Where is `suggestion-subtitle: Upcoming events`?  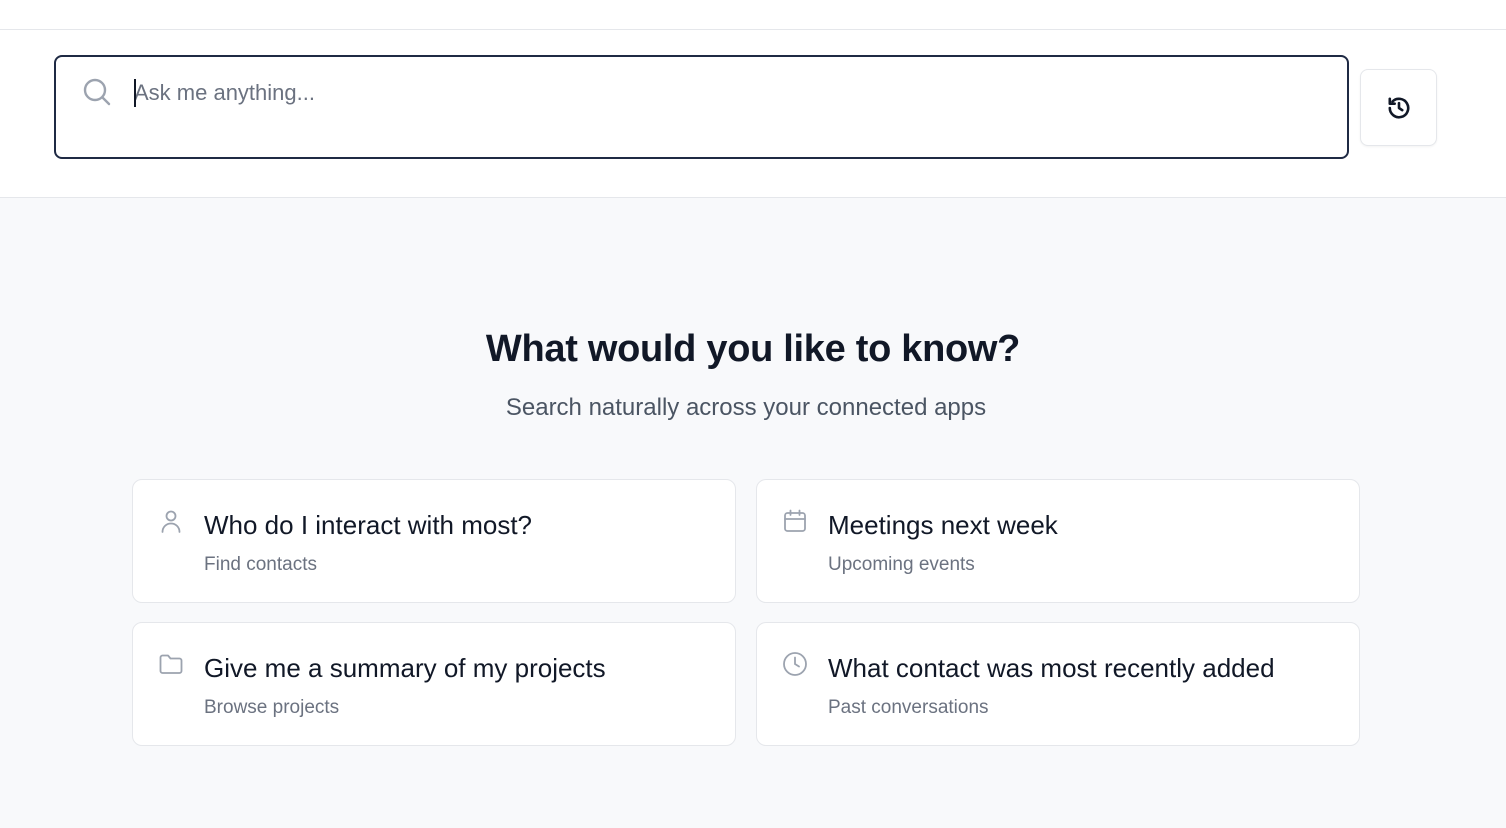 suggestion-subtitle: Upcoming events is located at coordinates (901, 564).